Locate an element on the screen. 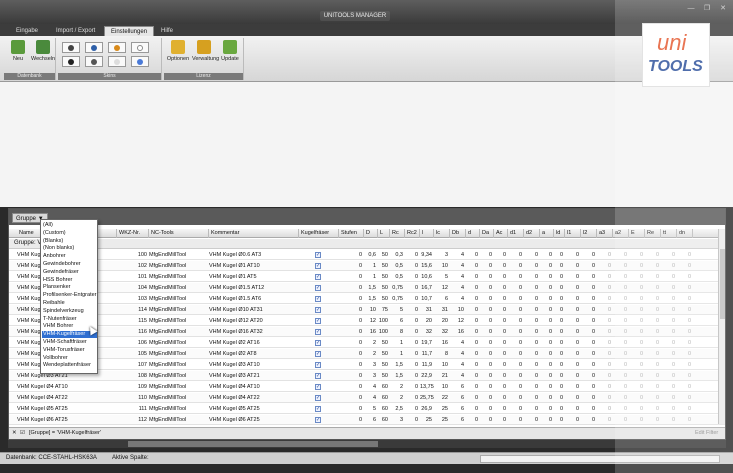 The image size is (733, 473). dropdown-item: Spindelverkzeug is located at coordinates (69, 311).